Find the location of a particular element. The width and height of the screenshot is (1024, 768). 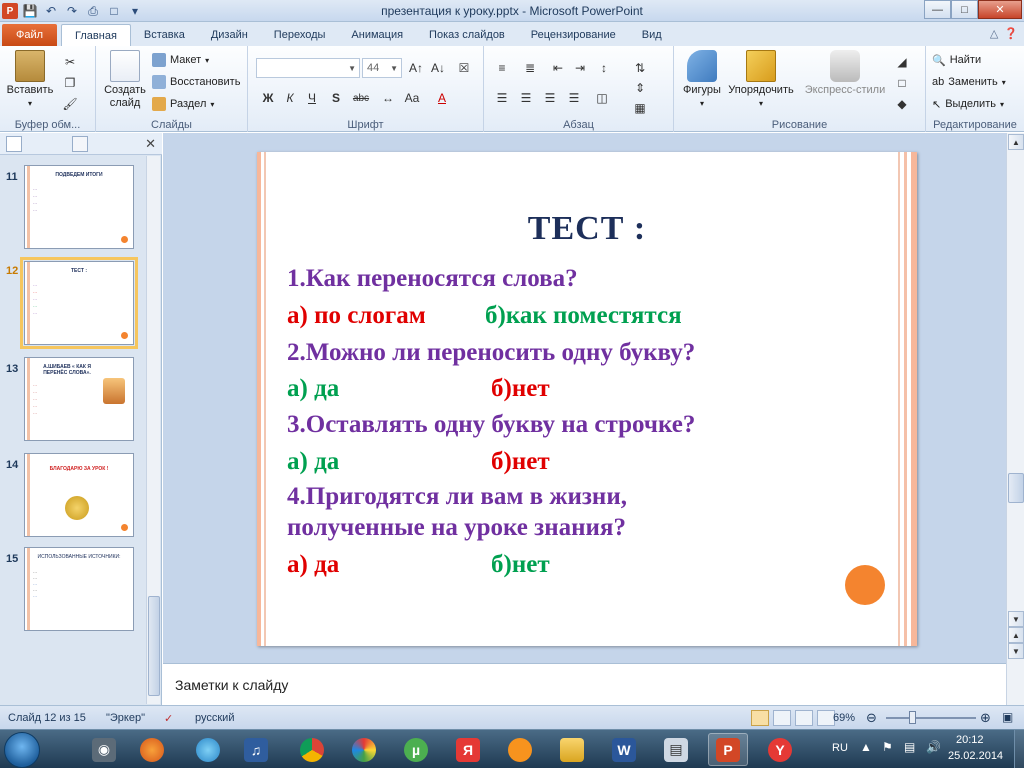

zoom-out-icon: ⊖ is located at coordinates (871, 718).